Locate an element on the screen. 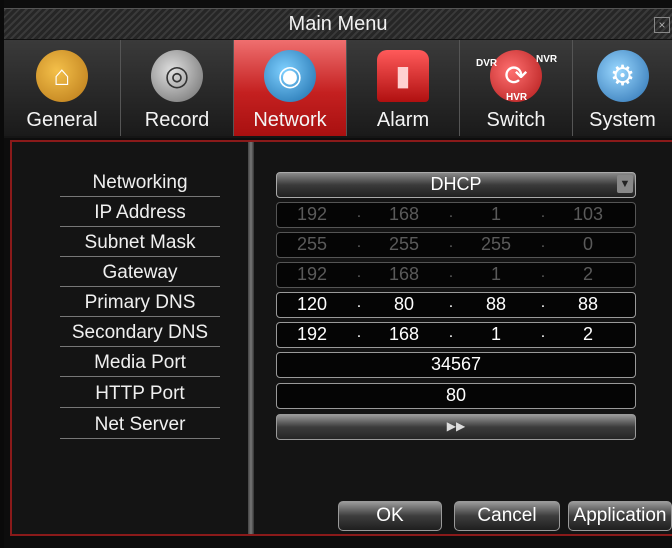  tab-switch-label: Switch is located at coordinates (516, 120).